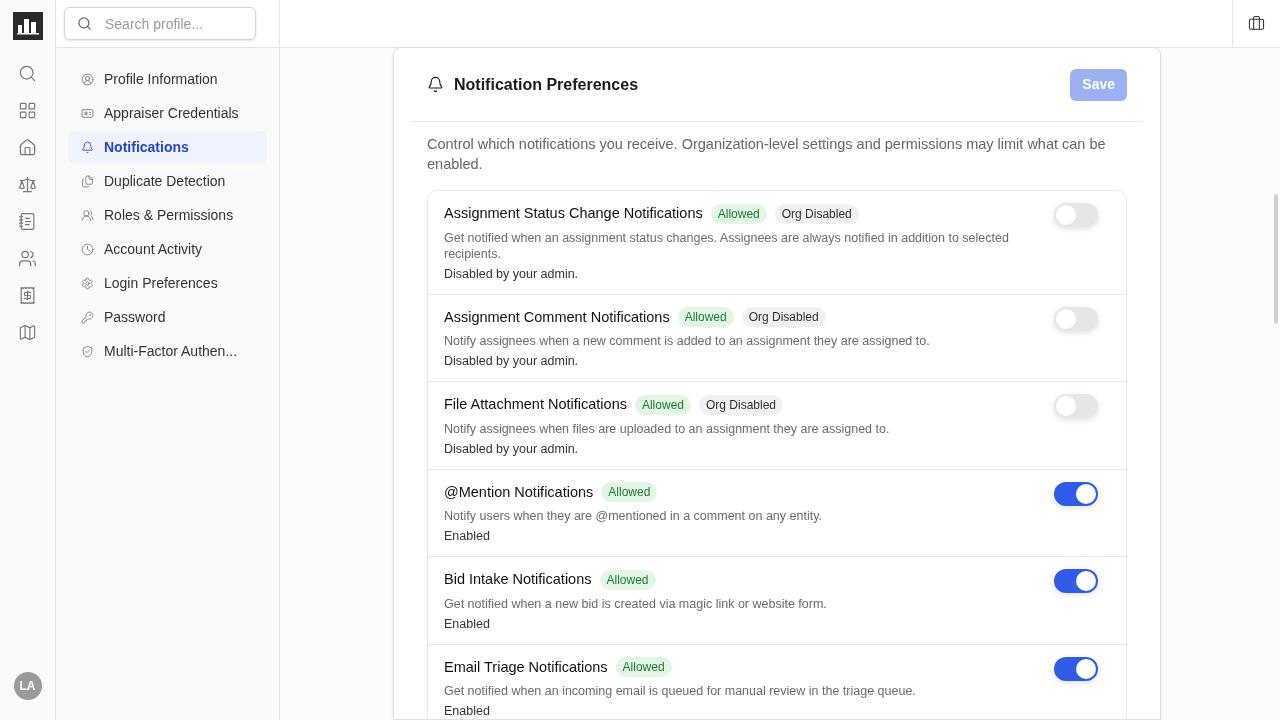 The height and width of the screenshot is (720, 1280). What do you see at coordinates (27, 26) in the screenshot?
I see `logo-icon` at bounding box center [27, 26].